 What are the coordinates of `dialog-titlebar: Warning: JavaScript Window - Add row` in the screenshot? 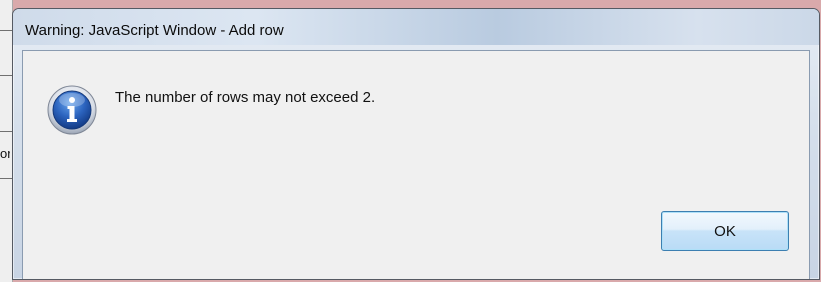 It's located at (416, 27).